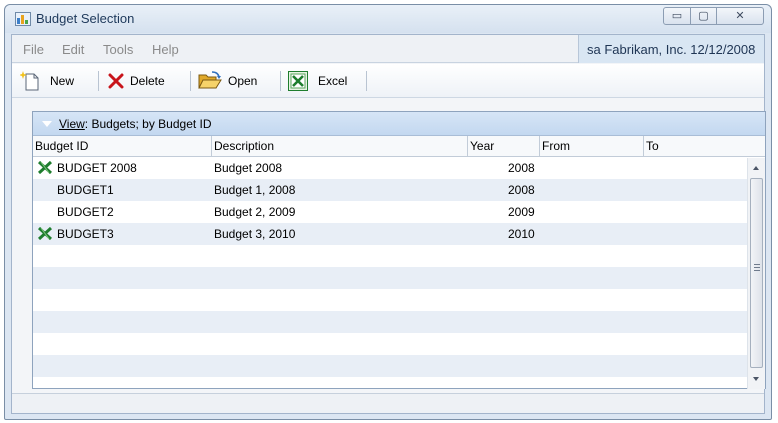 The image size is (778, 423). What do you see at coordinates (756, 168) in the screenshot?
I see `scroll-up-icon` at bounding box center [756, 168].